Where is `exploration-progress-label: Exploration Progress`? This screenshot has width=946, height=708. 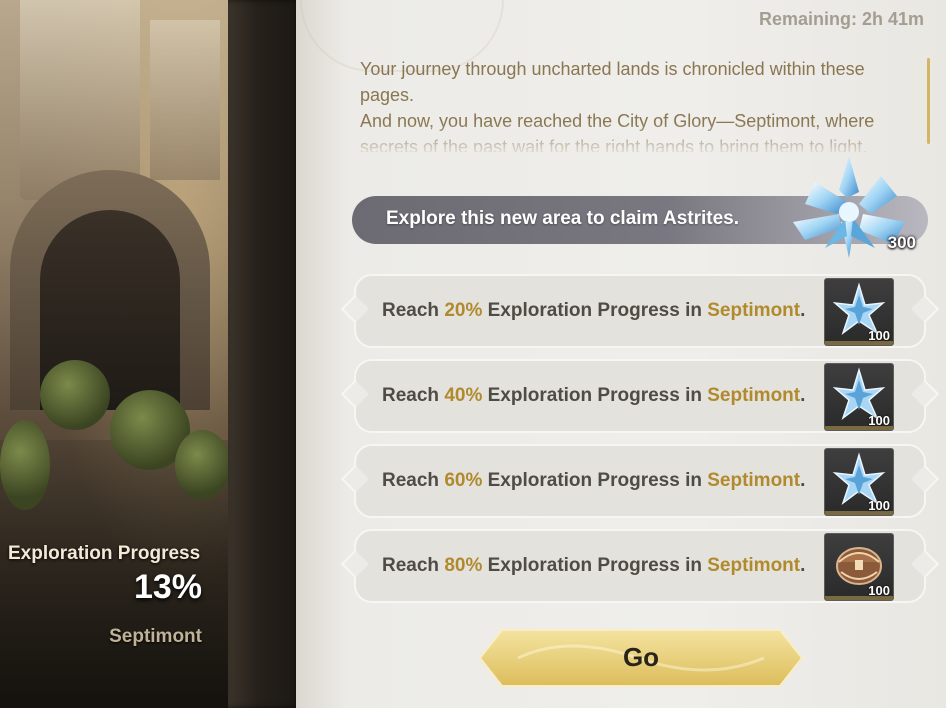
exploration-progress-label: Exploration Progress is located at coordinates (104, 553).